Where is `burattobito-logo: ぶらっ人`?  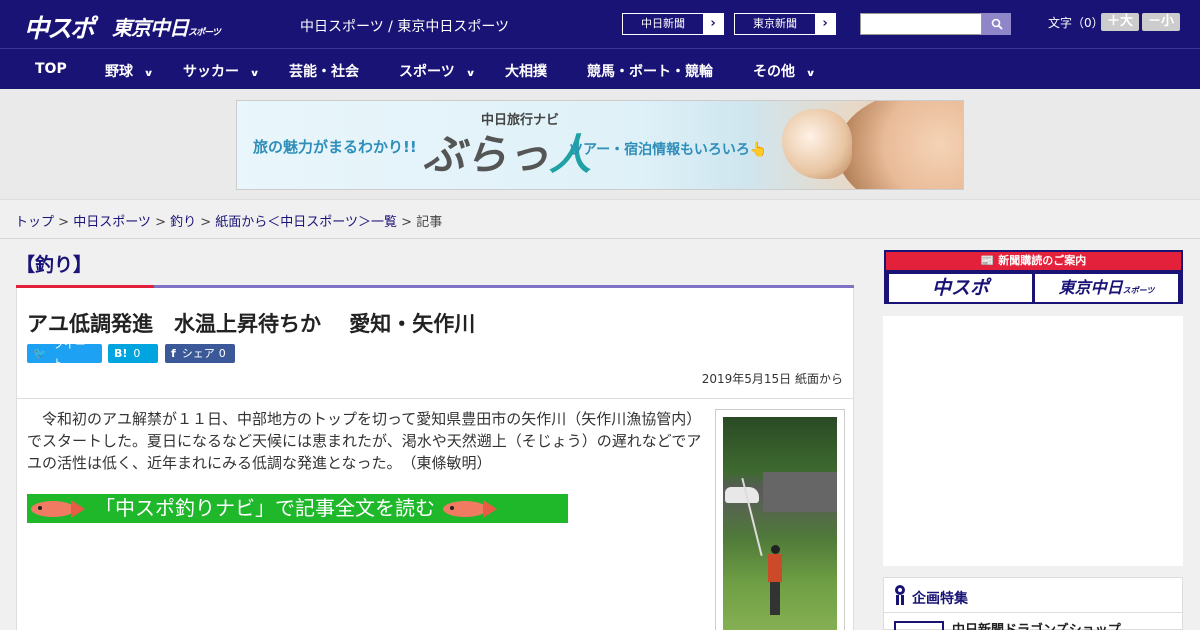 burattobito-logo: ぶらっ人 is located at coordinates (507, 151).